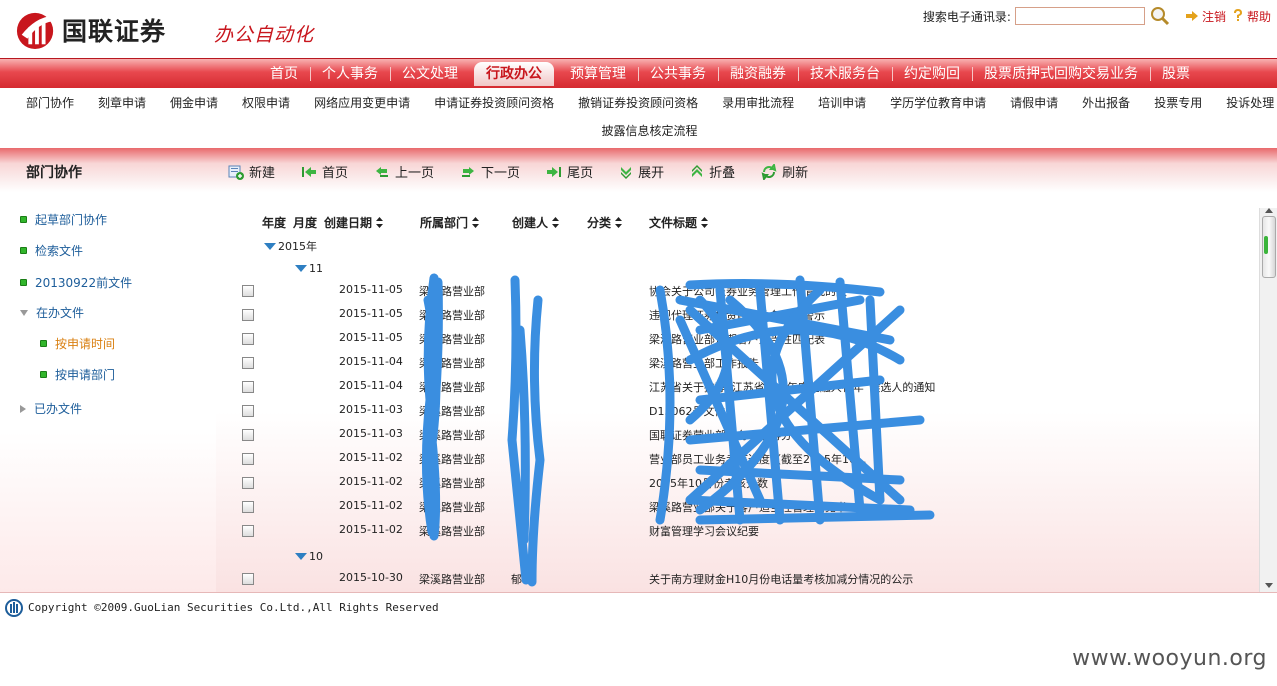  What do you see at coordinates (758, 102) in the screenshot?
I see `subnav-hiring: 录用审批流程` at bounding box center [758, 102].